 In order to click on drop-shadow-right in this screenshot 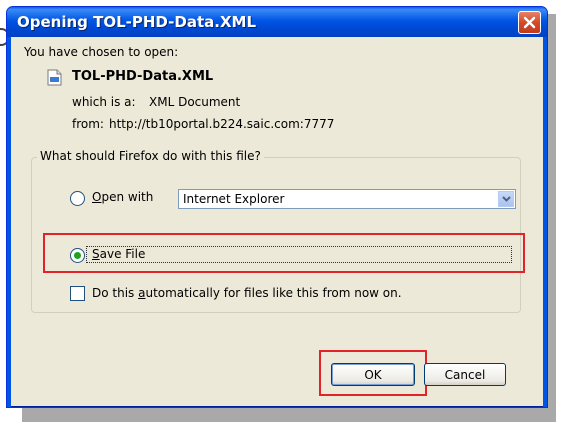, I will do `click(552, 214)`.